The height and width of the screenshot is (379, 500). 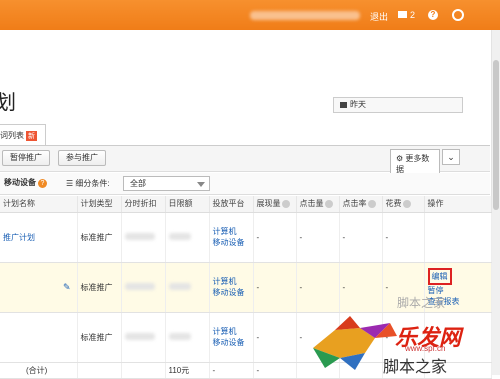 I want to click on watermark-site: 脚本之家, so click(x=415, y=366).